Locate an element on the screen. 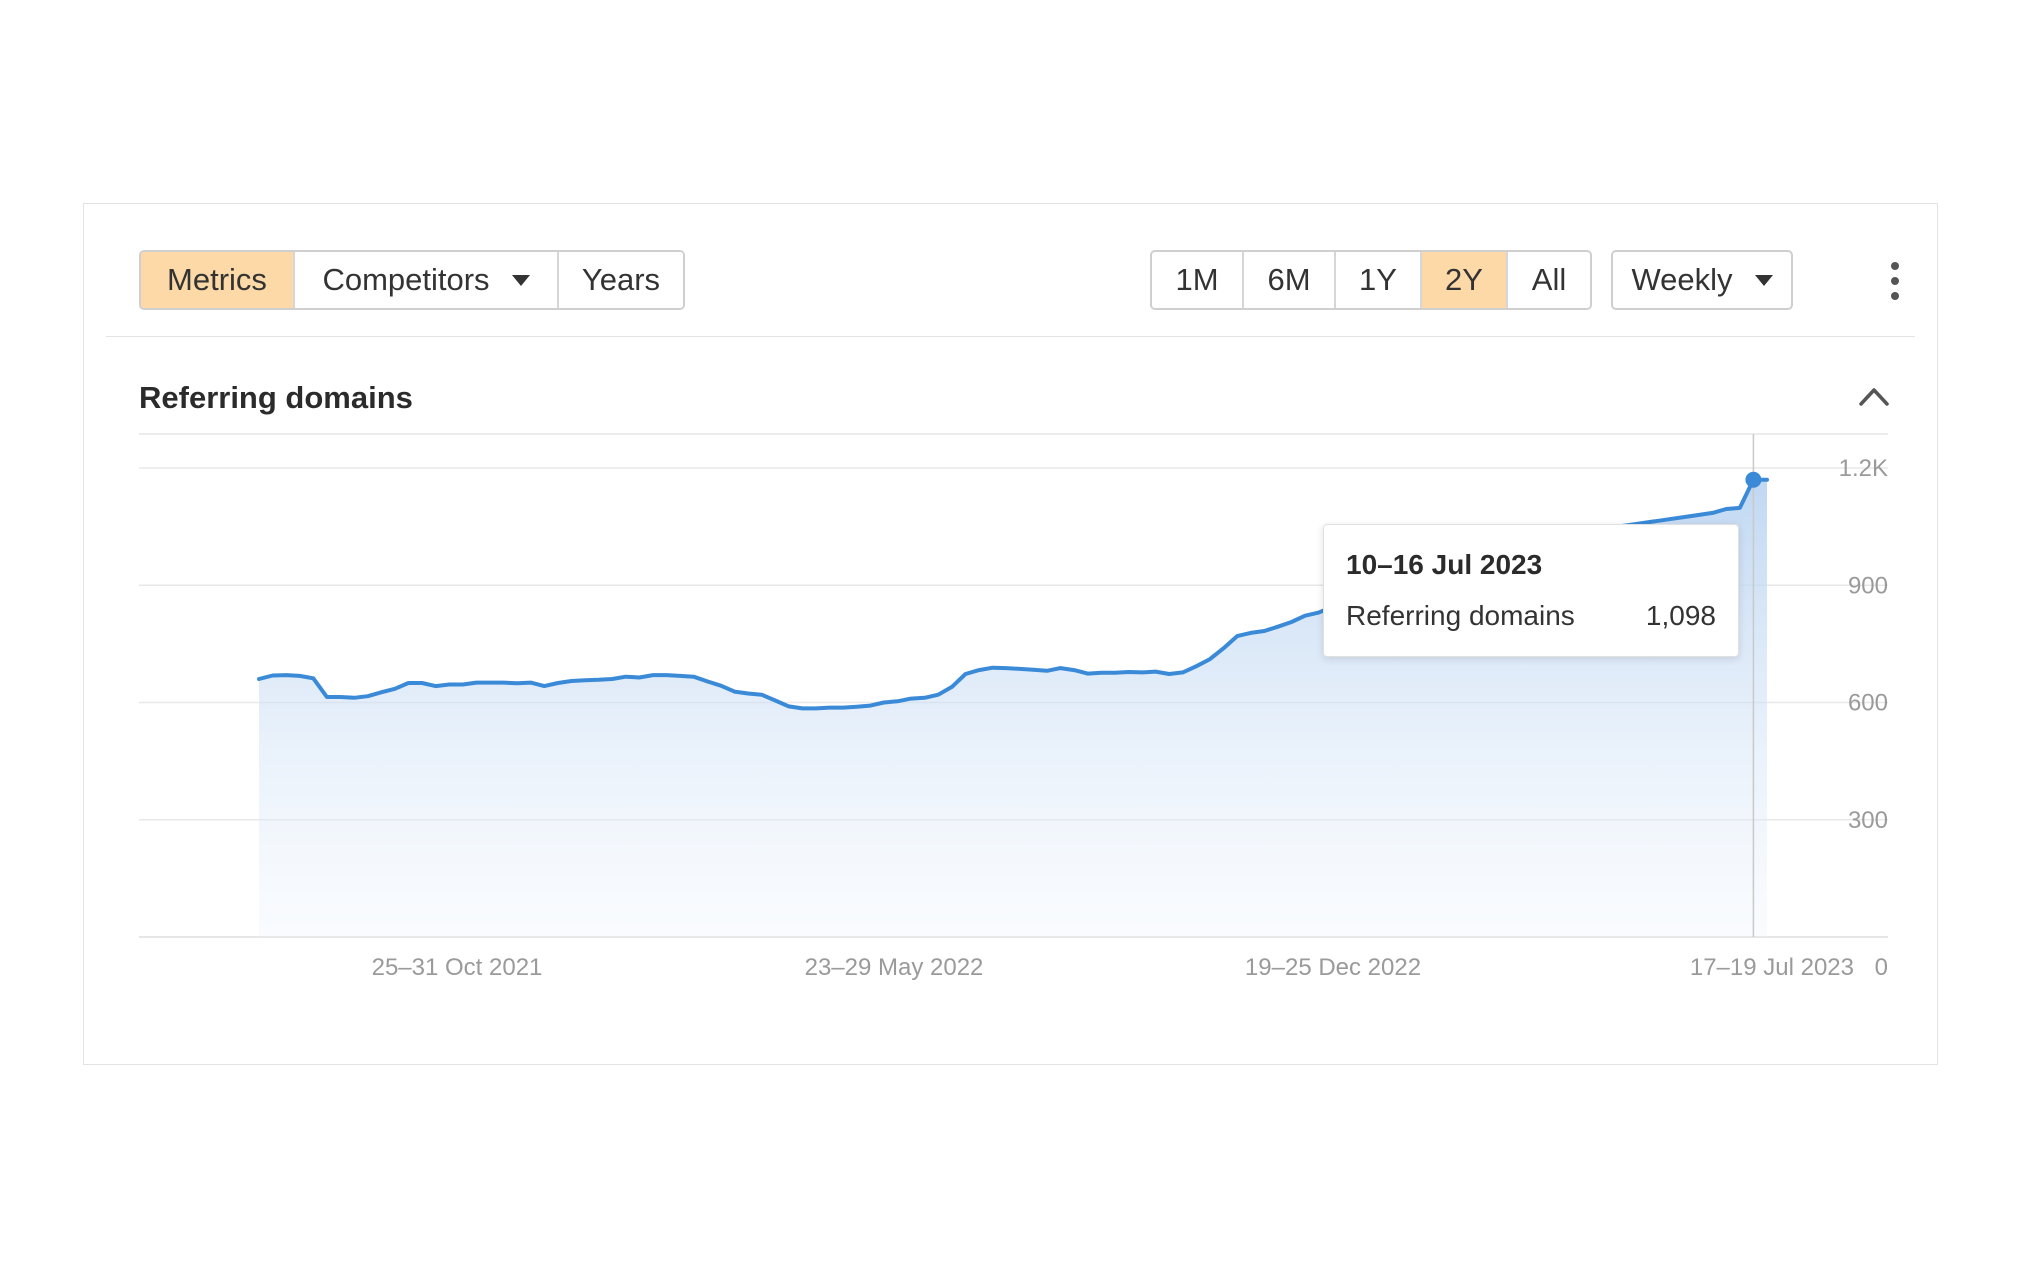 The image size is (2020, 1262). tooltip-metric-label: Referring domains is located at coordinates (1460, 615).